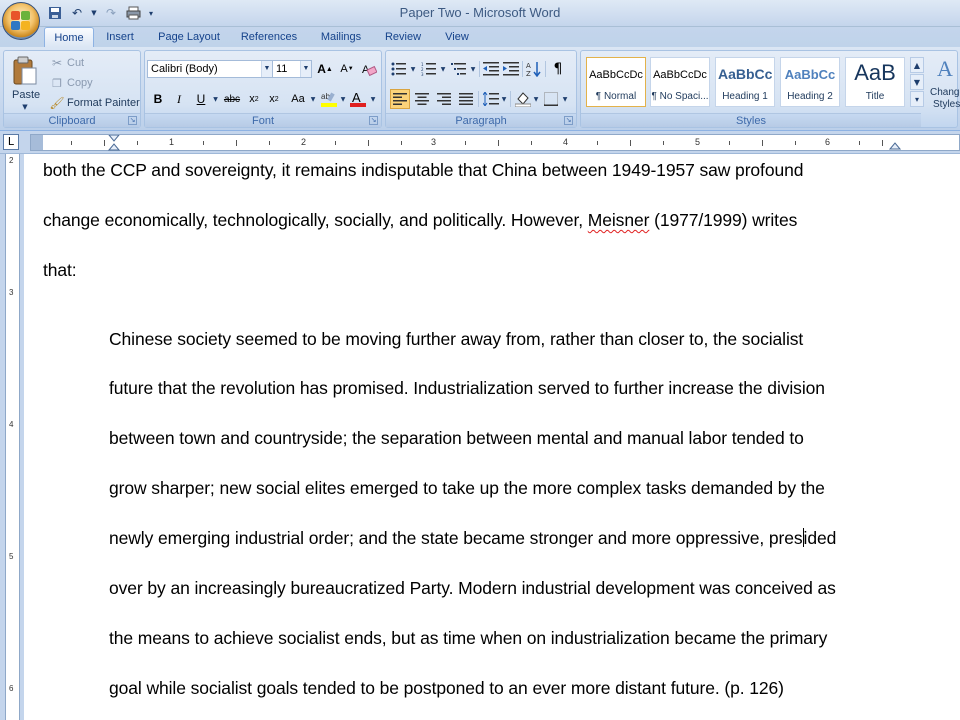  What do you see at coordinates (466, 99) in the screenshot?
I see `justify-icon` at bounding box center [466, 99].